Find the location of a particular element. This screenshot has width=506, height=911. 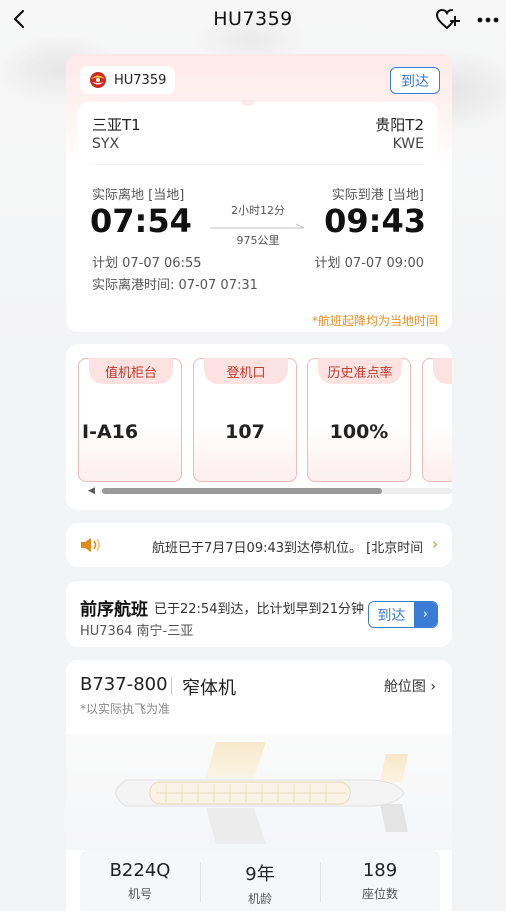

tile-value: 107 is located at coordinates (245, 432).